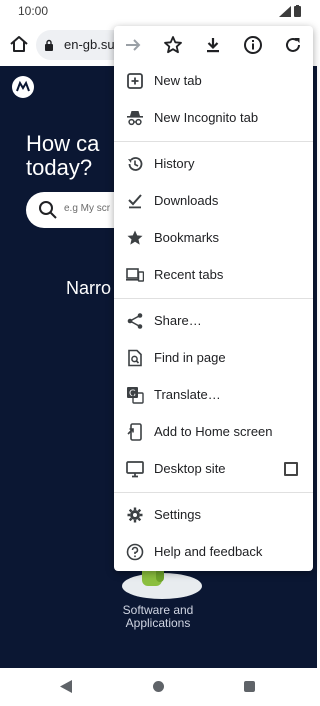 This screenshot has width=320, height=706. What do you see at coordinates (135, 81) in the screenshot?
I see `plus-box-icon` at bounding box center [135, 81].